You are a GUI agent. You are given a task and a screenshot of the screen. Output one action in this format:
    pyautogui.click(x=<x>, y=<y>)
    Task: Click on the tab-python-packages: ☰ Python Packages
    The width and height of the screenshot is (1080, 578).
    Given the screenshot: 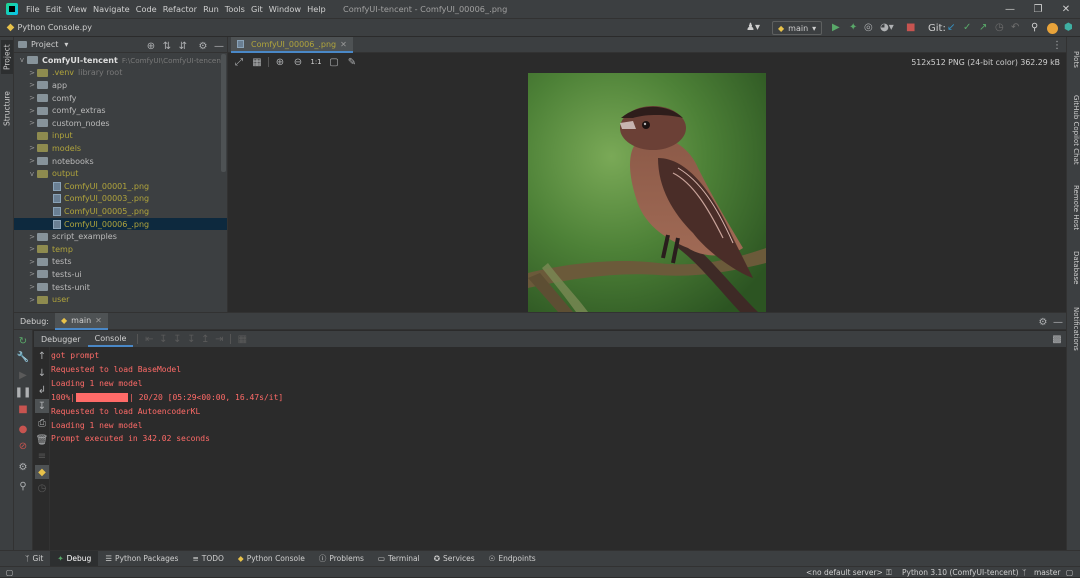 What is the action you would take?
    pyautogui.click(x=141, y=558)
    